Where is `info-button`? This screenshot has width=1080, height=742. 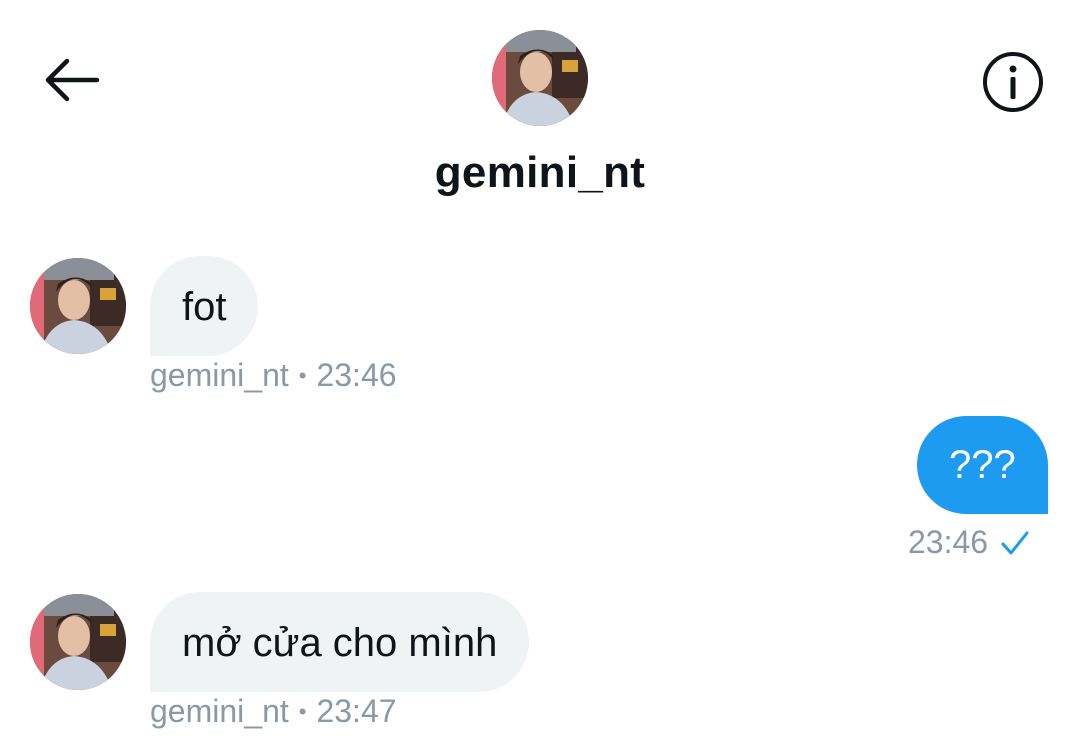 info-button is located at coordinates (1013, 82).